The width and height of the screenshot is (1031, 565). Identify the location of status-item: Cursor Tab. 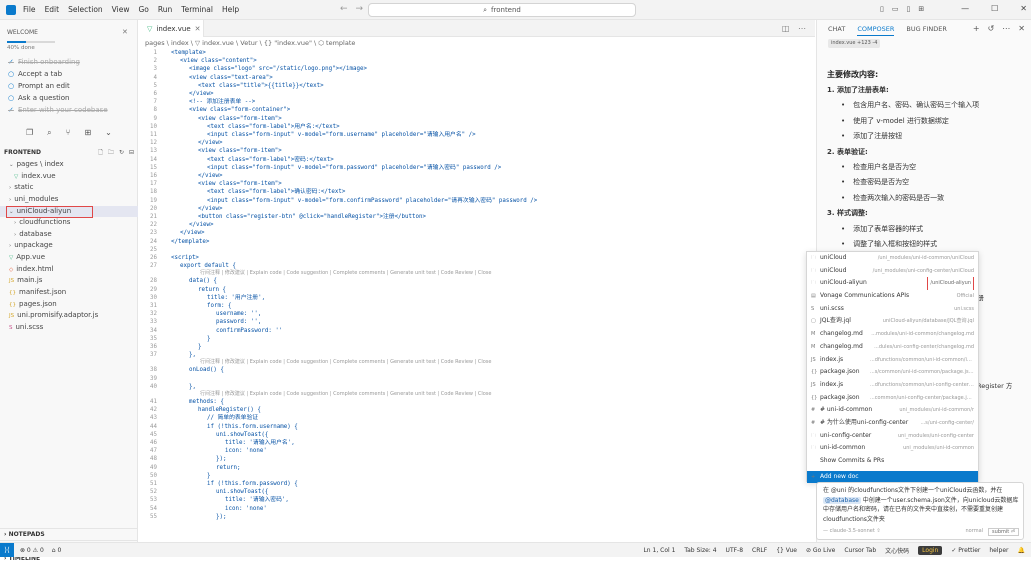
(860, 550).